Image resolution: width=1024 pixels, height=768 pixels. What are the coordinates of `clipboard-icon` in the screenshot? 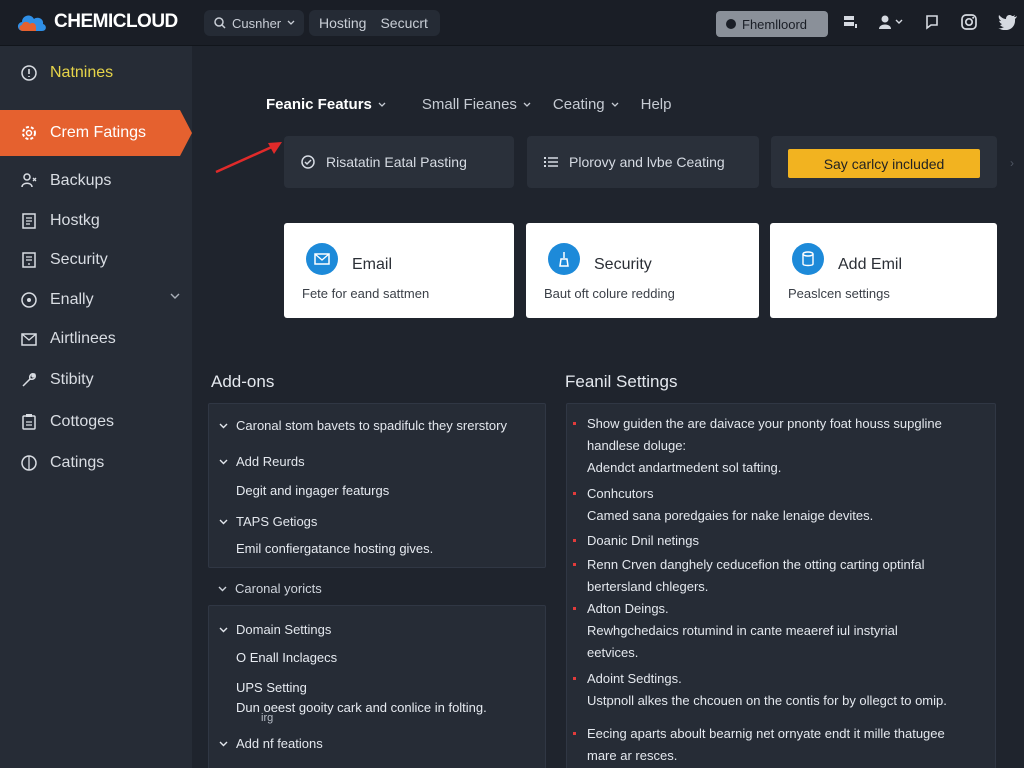 It's located at (29, 422).